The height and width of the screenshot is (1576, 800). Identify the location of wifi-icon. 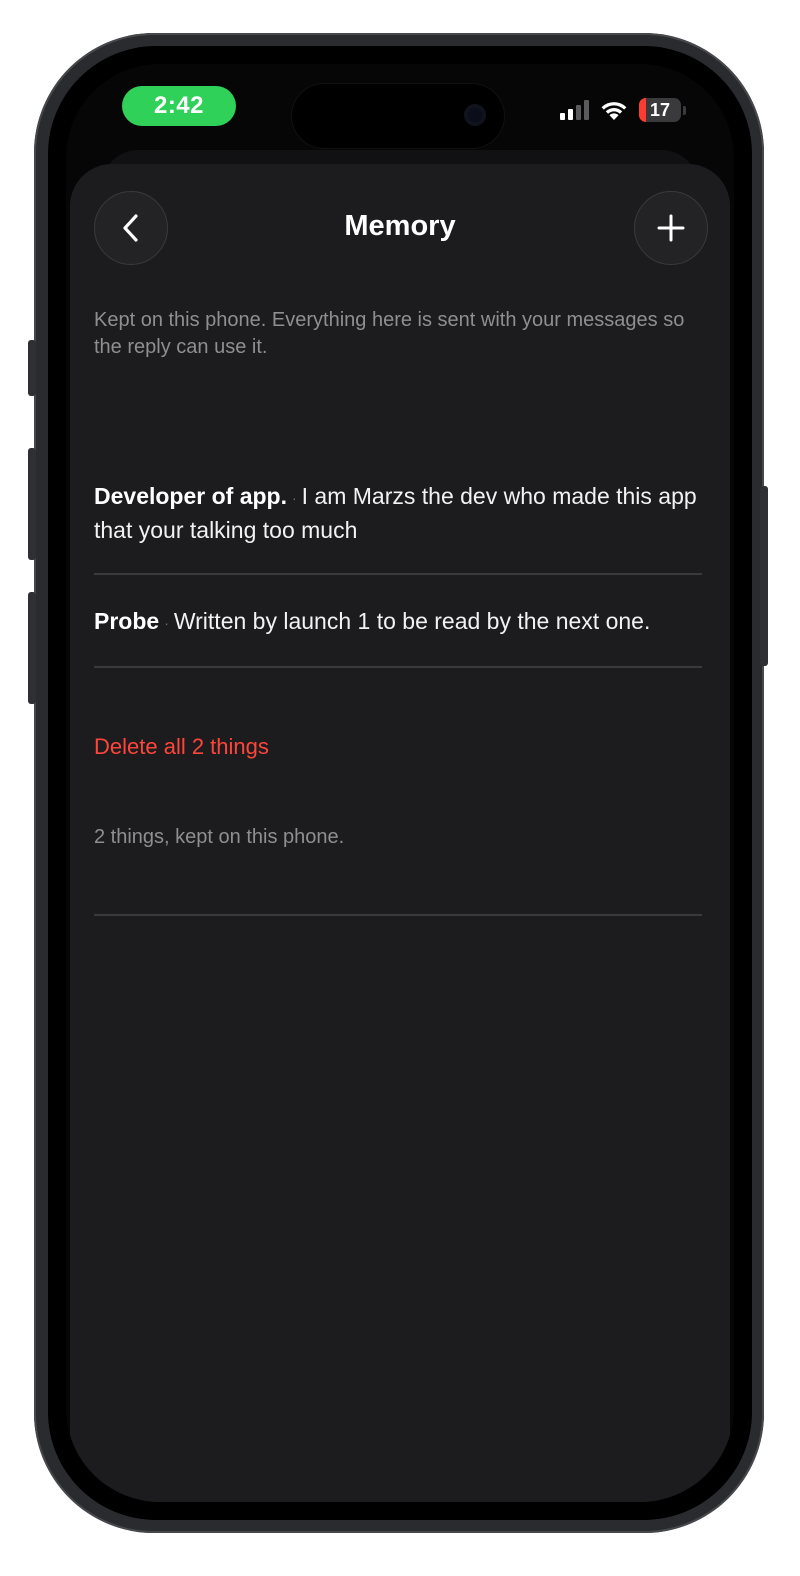
(614, 111).